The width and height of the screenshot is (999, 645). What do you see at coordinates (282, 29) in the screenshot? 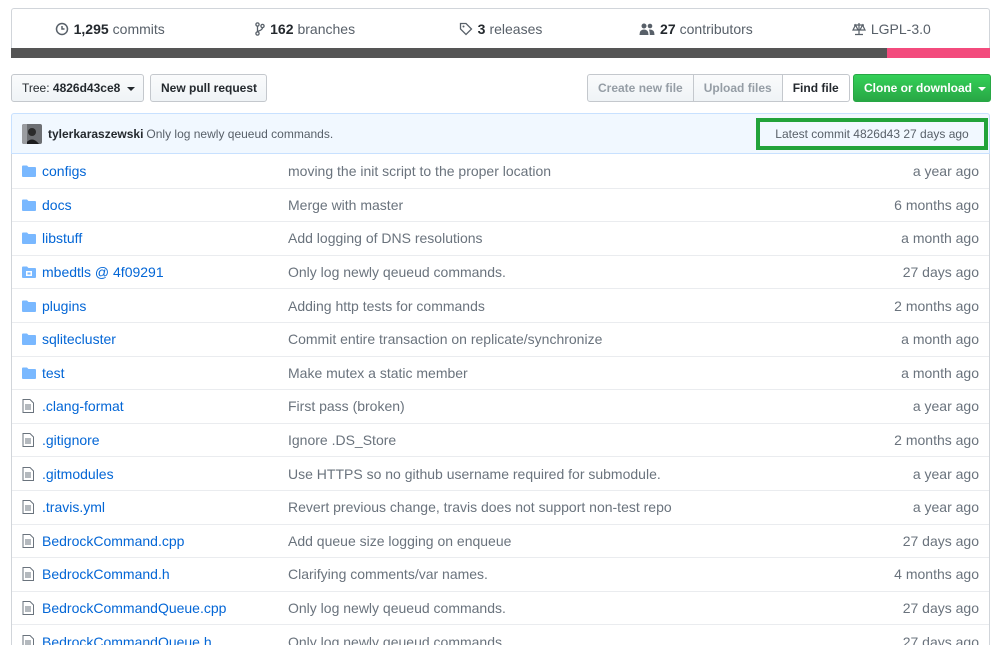
I see `branches-count: 162` at bounding box center [282, 29].